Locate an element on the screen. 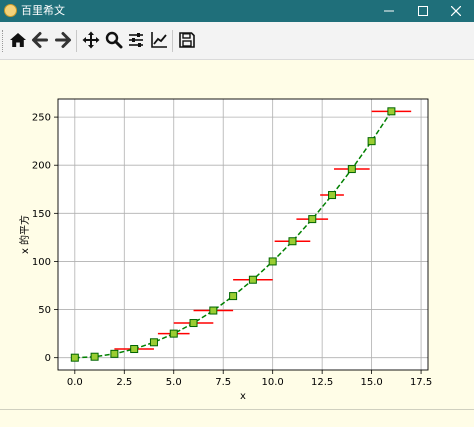  x-tick-label: 15.0 is located at coordinates (371, 382).